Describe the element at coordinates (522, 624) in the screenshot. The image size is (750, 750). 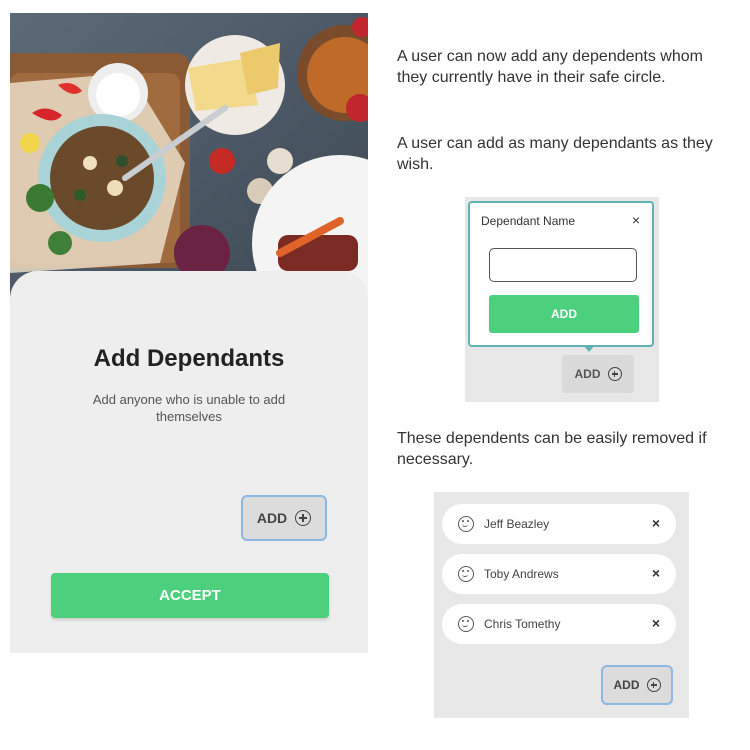
I see `dependent-name: Chris Tomethy` at that location.